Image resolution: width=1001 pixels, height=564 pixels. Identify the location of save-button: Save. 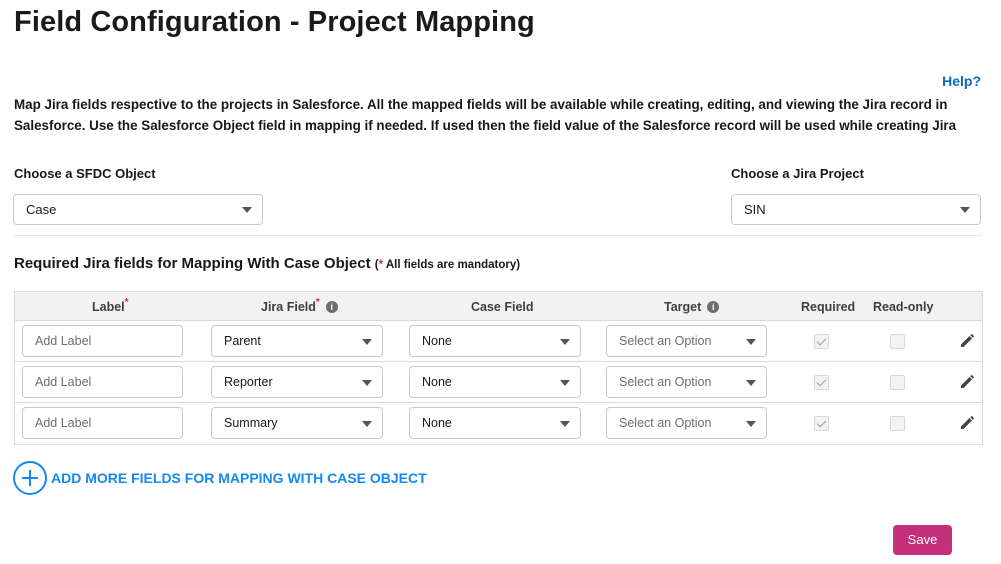
(922, 540).